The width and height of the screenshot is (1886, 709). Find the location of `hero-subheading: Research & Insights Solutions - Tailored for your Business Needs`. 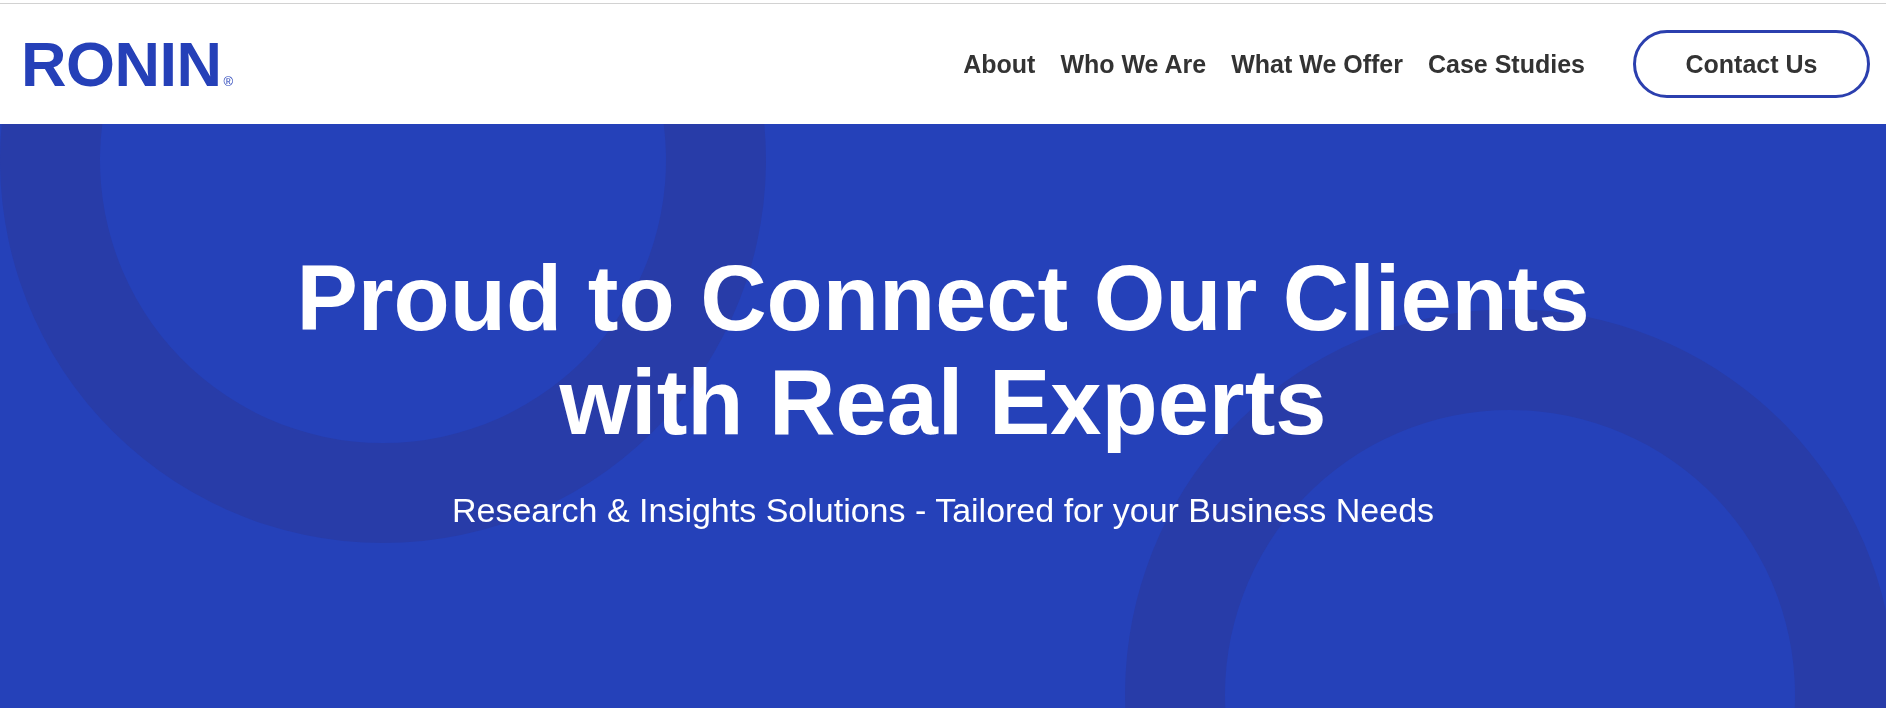

hero-subheading: Research & Insights Solutions - Tailored for your Business Needs is located at coordinates (943, 510).